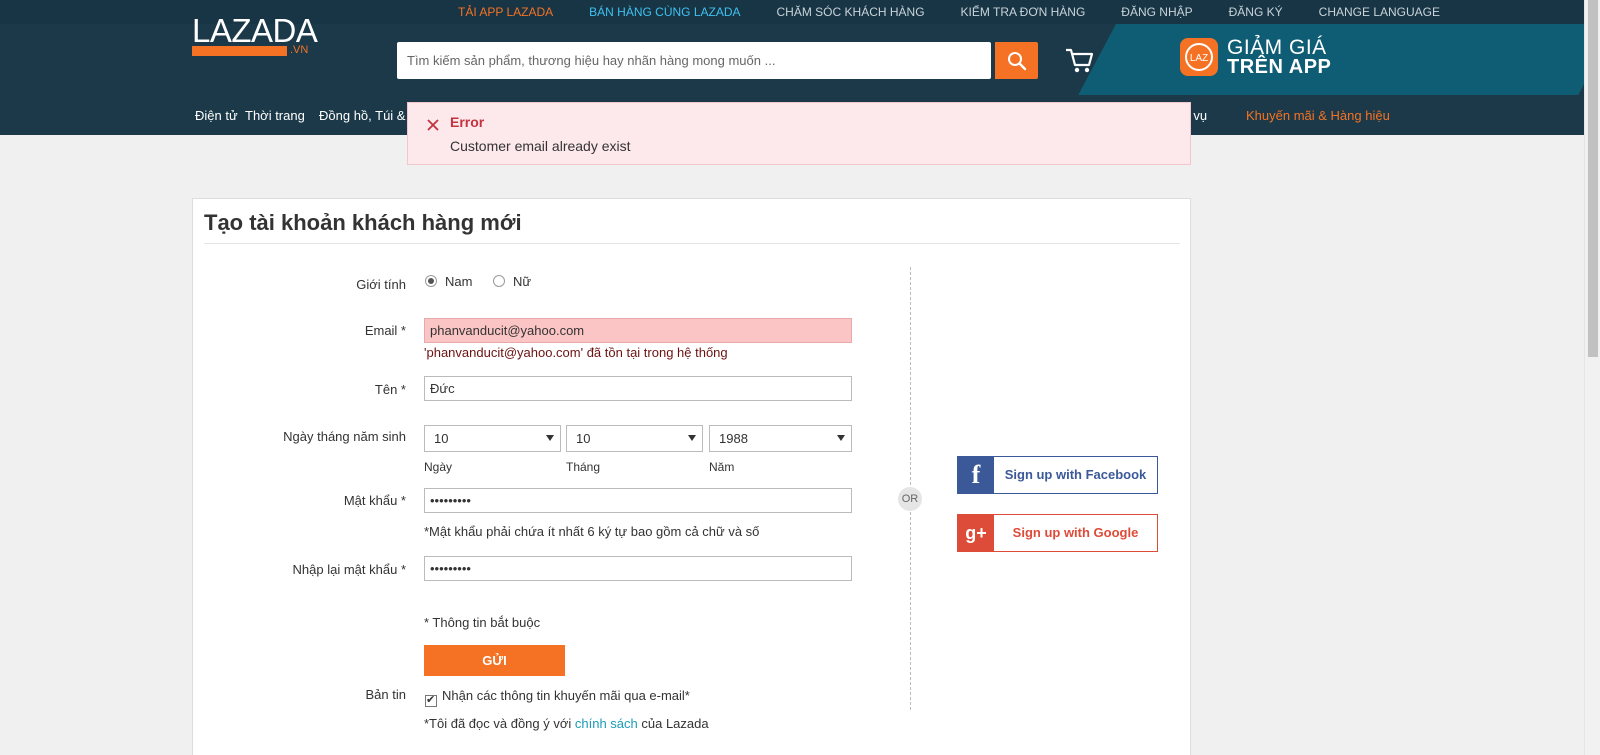 This screenshot has height=755, width=1600. I want to click on search-input, so click(687, 60).